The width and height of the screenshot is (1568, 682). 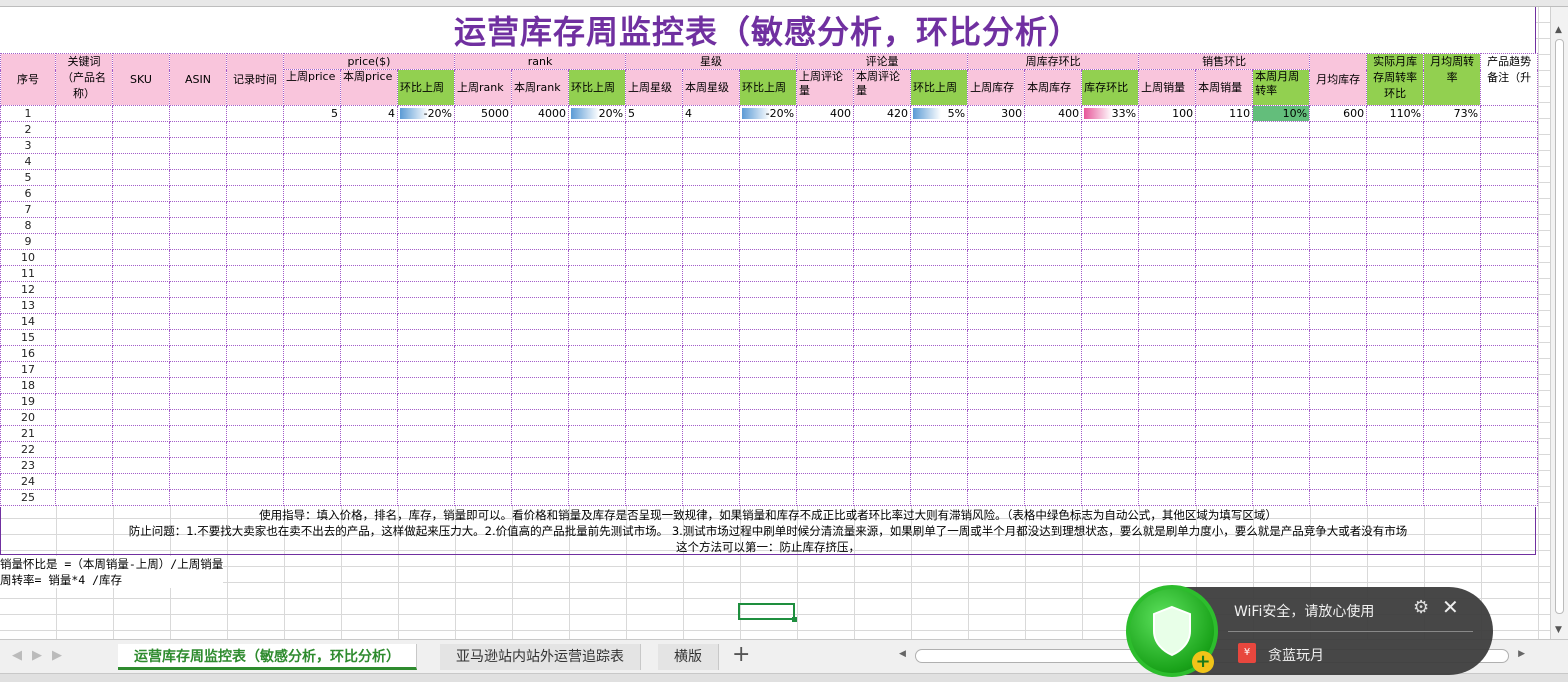 I want to click on close-icon: ✕, so click(x=1450, y=607).